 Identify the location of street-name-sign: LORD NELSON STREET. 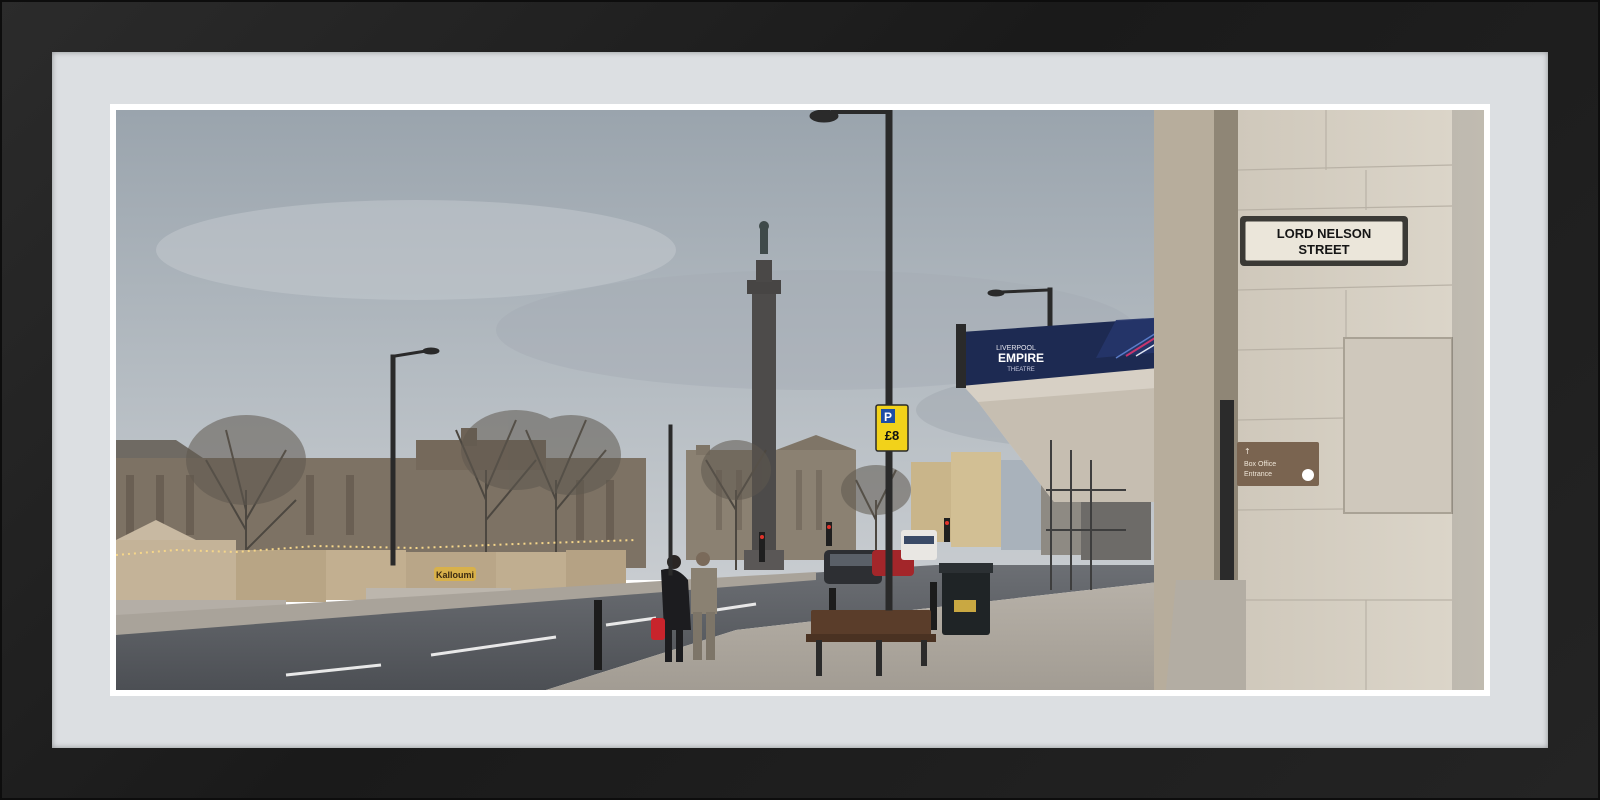
(1324, 241).